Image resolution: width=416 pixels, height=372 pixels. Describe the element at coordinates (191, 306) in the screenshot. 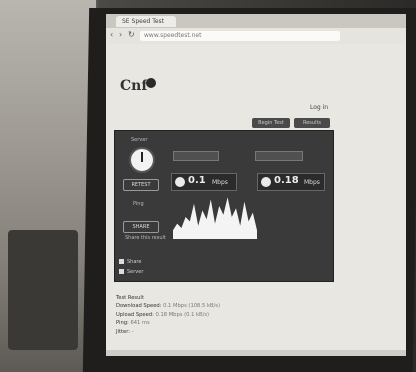

I see `download-line-value: 0.1 Mbps (108.5 kB/s)` at that location.